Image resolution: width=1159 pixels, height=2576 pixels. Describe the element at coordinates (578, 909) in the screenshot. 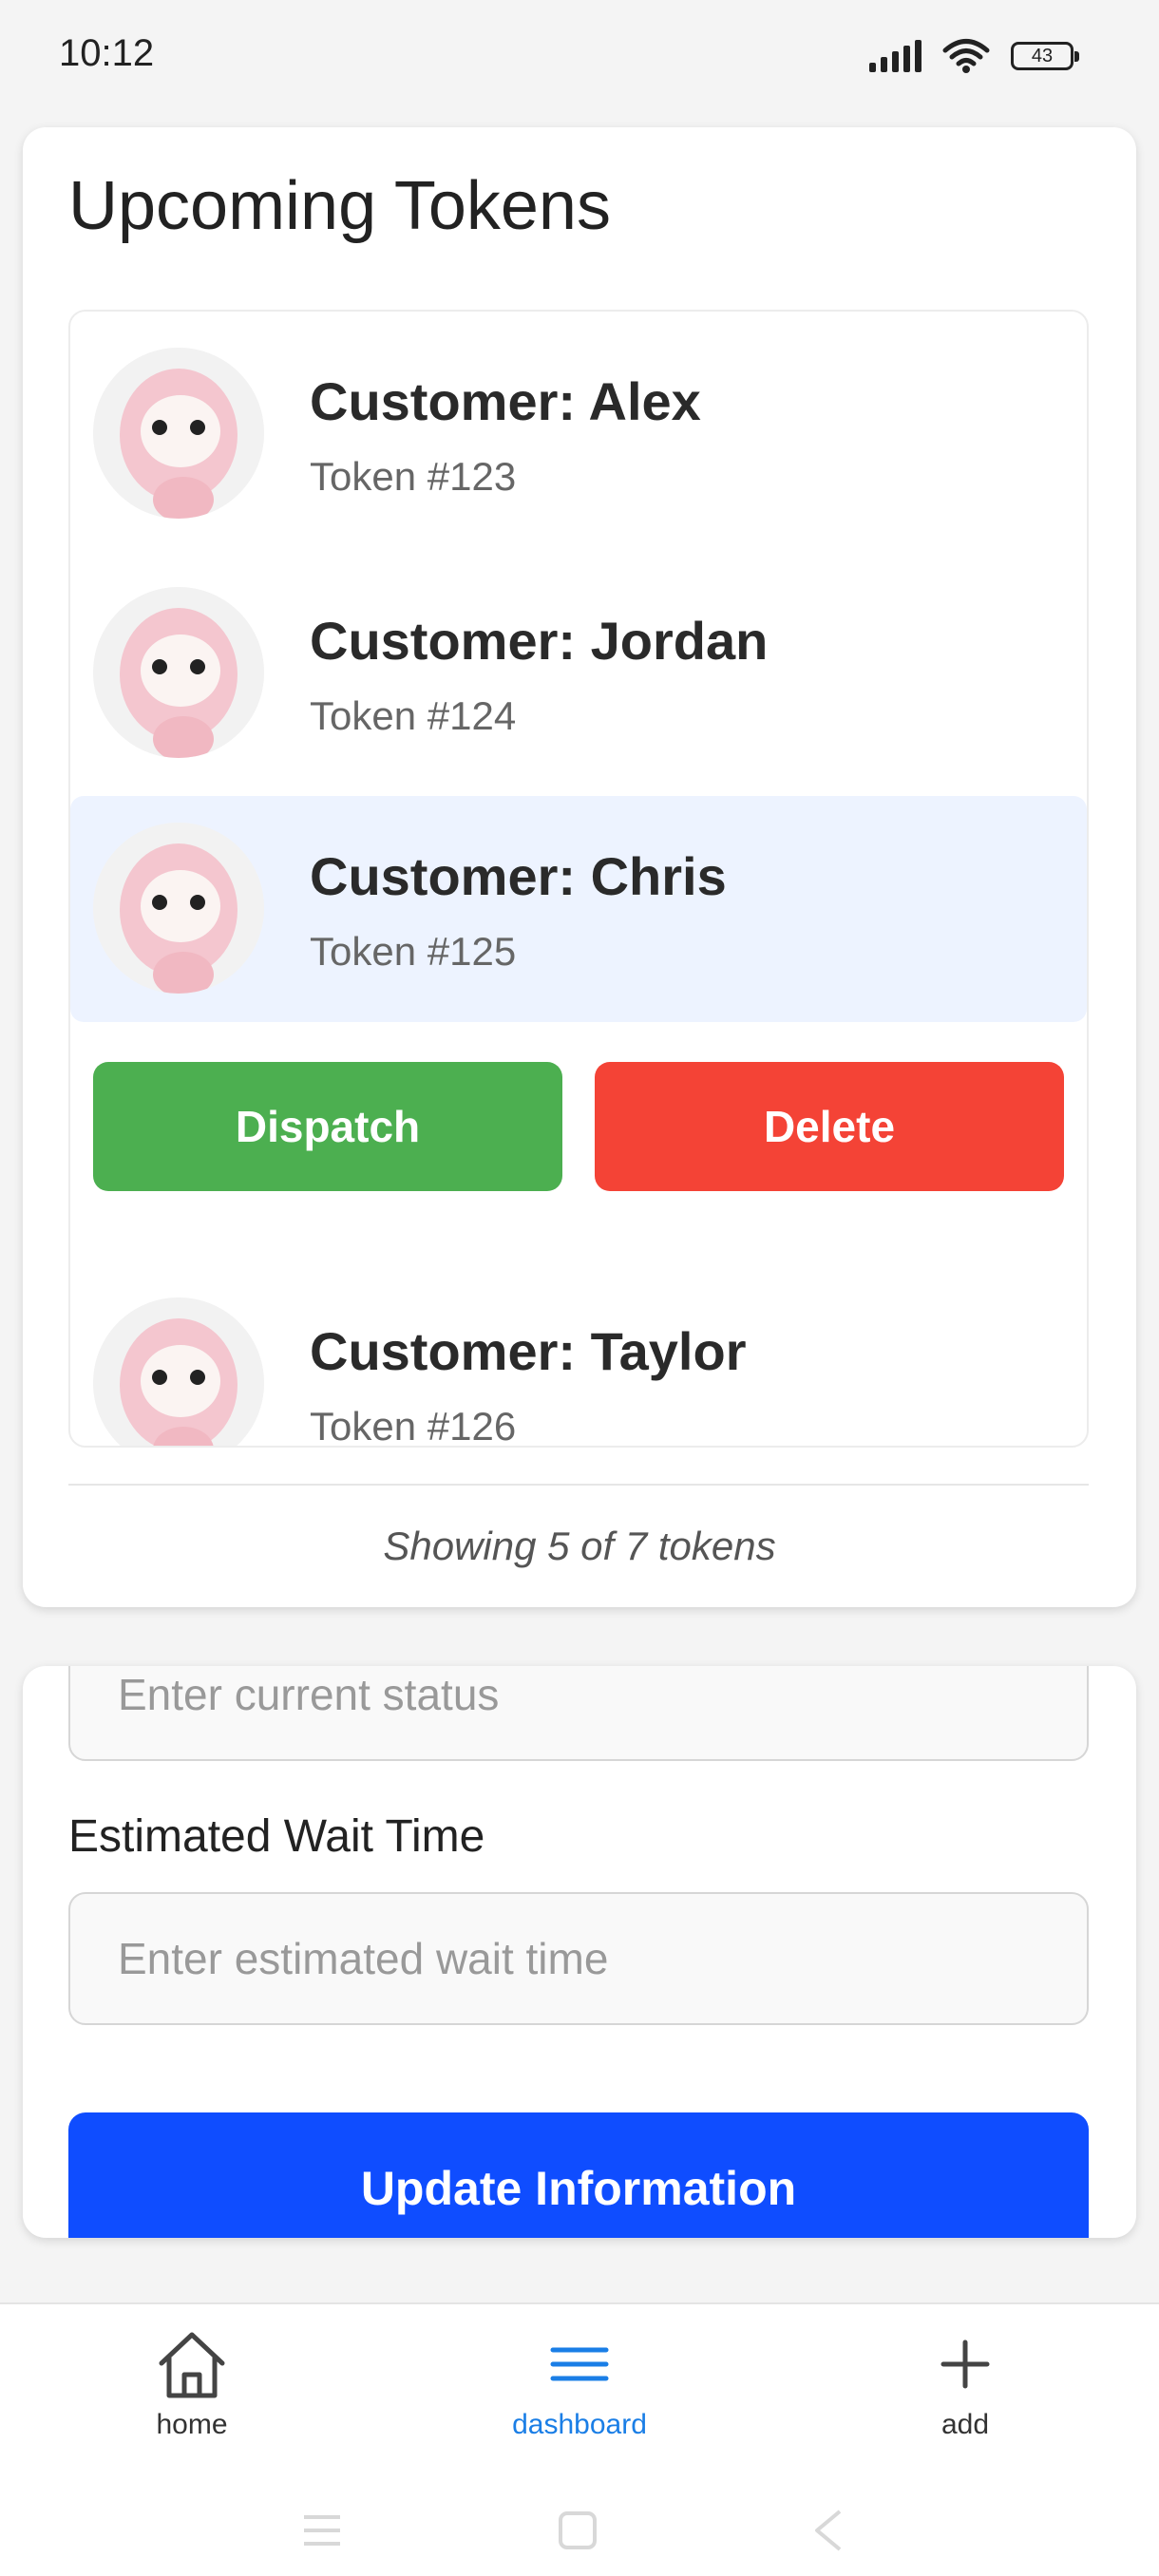

I see `token-row-selected: Customer: Chris Token #125` at that location.